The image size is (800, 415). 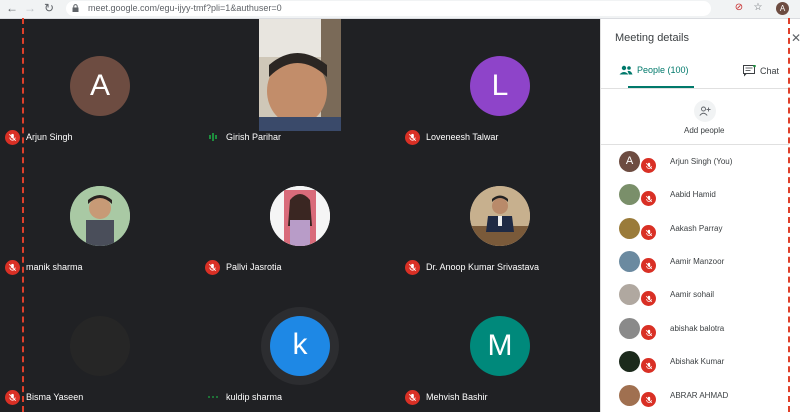 What do you see at coordinates (212, 397) in the screenshot?
I see `audio-dots-icon` at bounding box center [212, 397].